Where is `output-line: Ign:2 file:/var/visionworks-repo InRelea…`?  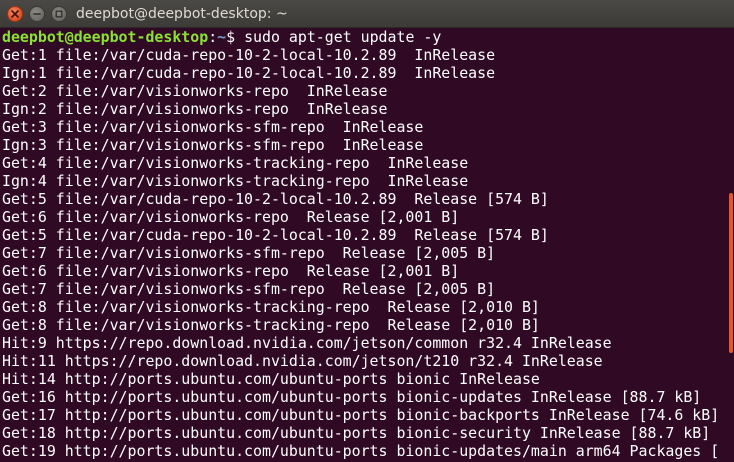
output-line: Ign:2 file:/var/visionworks-repo InRelea… is located at coordinates (195, 109).